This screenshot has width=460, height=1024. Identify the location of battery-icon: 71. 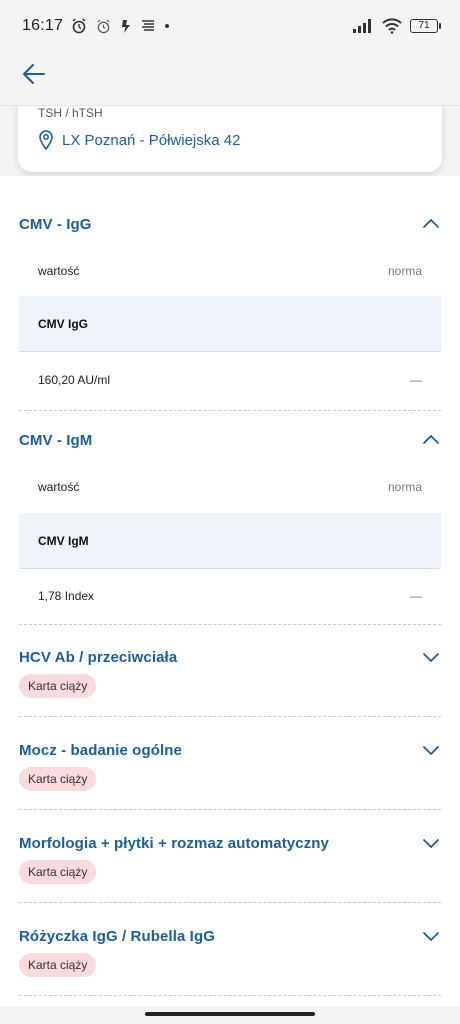
(425, 26).